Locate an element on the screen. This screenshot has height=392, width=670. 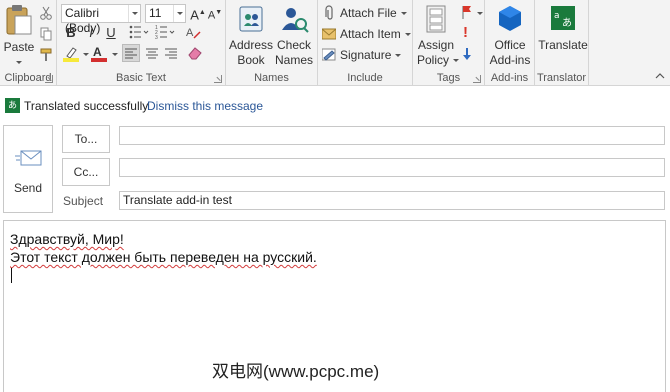
watermark: 双电网(www.pcpc.me) is located at coordinates (296, 371).